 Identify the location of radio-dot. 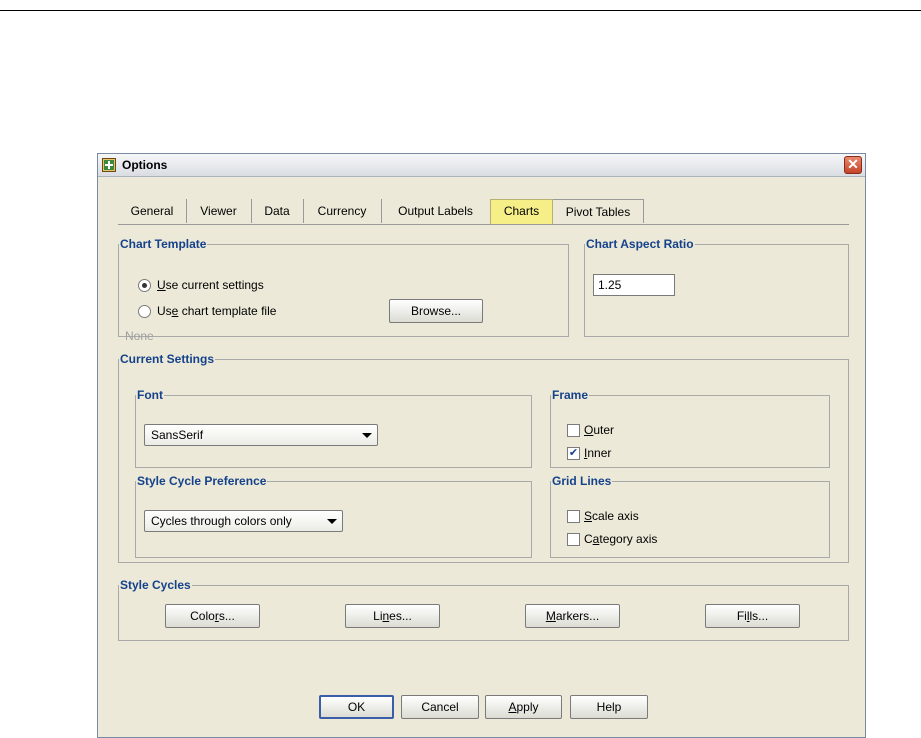
(144, 285).